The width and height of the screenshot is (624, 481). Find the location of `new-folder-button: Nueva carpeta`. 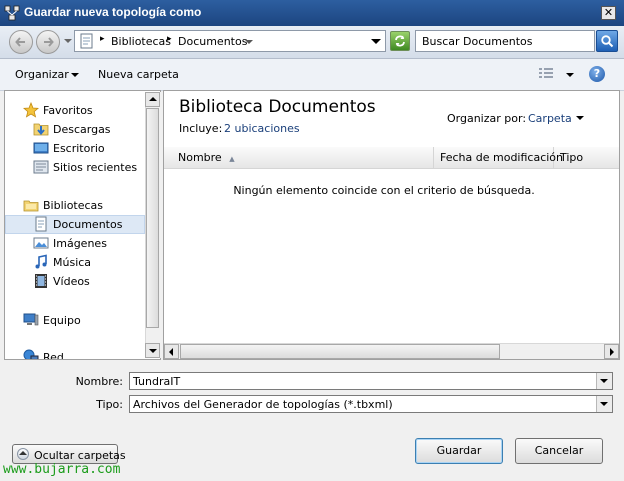

new-folder-button: Nueva carpeta is located at coordinates (138, 74).